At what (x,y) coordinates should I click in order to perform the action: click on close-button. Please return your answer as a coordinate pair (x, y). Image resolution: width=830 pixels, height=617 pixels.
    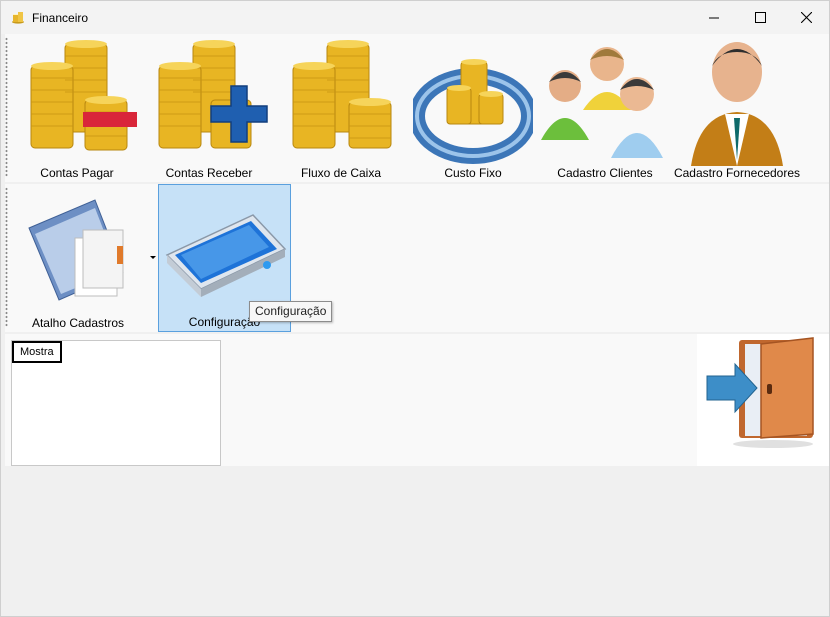
    Looking at the image, I should click on (806, 17).